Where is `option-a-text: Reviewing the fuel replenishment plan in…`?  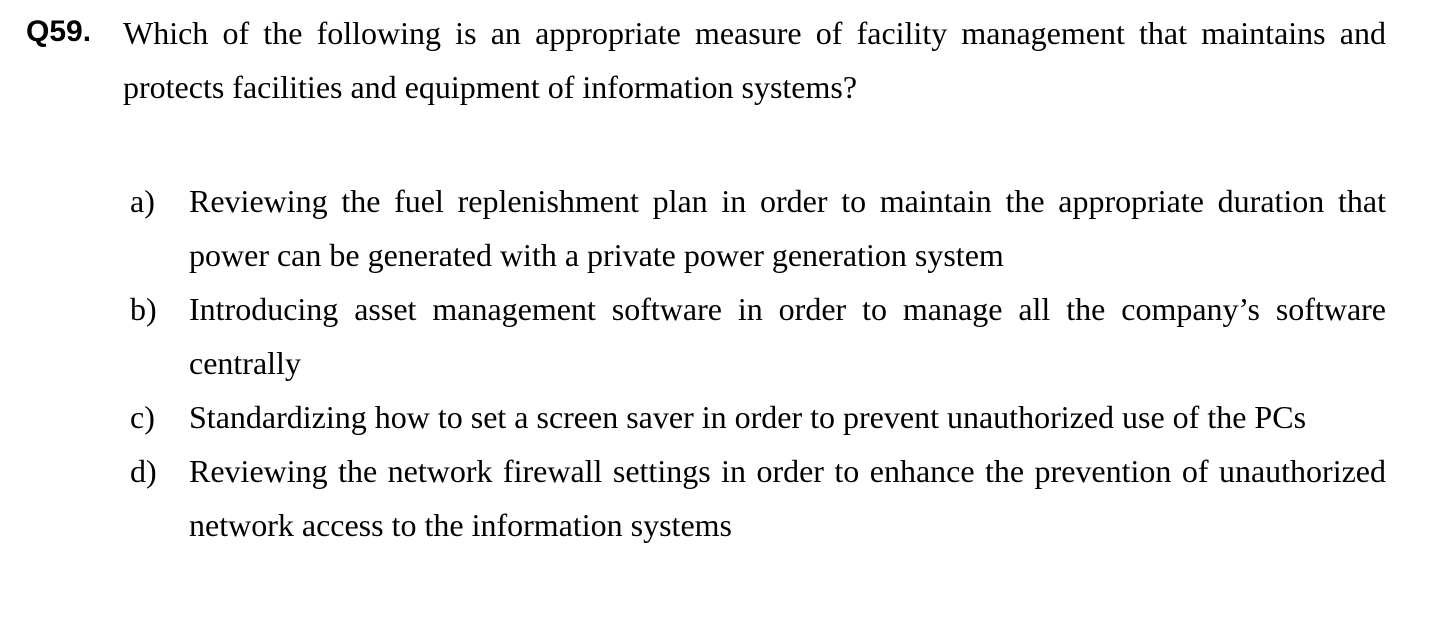 option-a-text: Reviewing the fuel replenishment plan in… is located at coordinates (787, 228).